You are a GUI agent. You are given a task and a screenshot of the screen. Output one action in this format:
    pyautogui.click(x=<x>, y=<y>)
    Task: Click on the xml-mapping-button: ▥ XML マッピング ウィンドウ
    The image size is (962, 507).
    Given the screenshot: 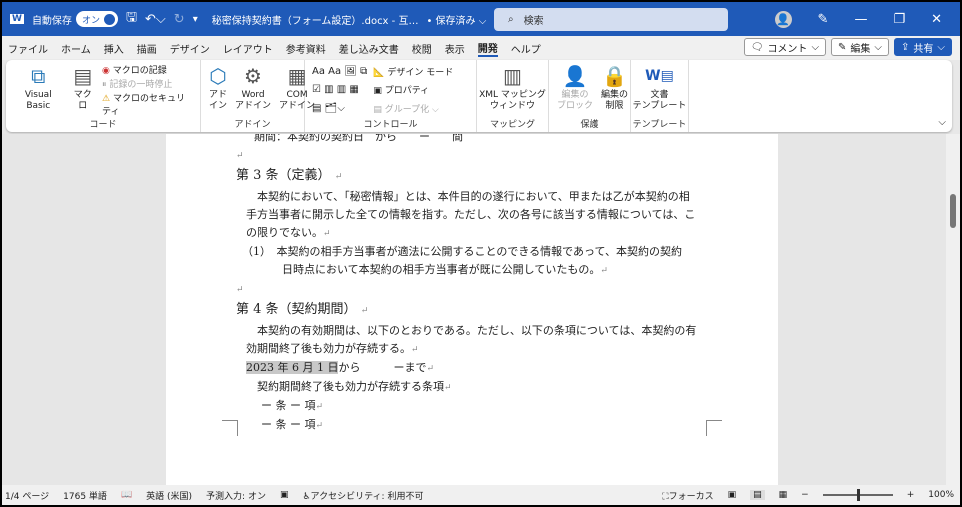 What is the action you would take?
    pyautogui.click(x=512, y=90)
    